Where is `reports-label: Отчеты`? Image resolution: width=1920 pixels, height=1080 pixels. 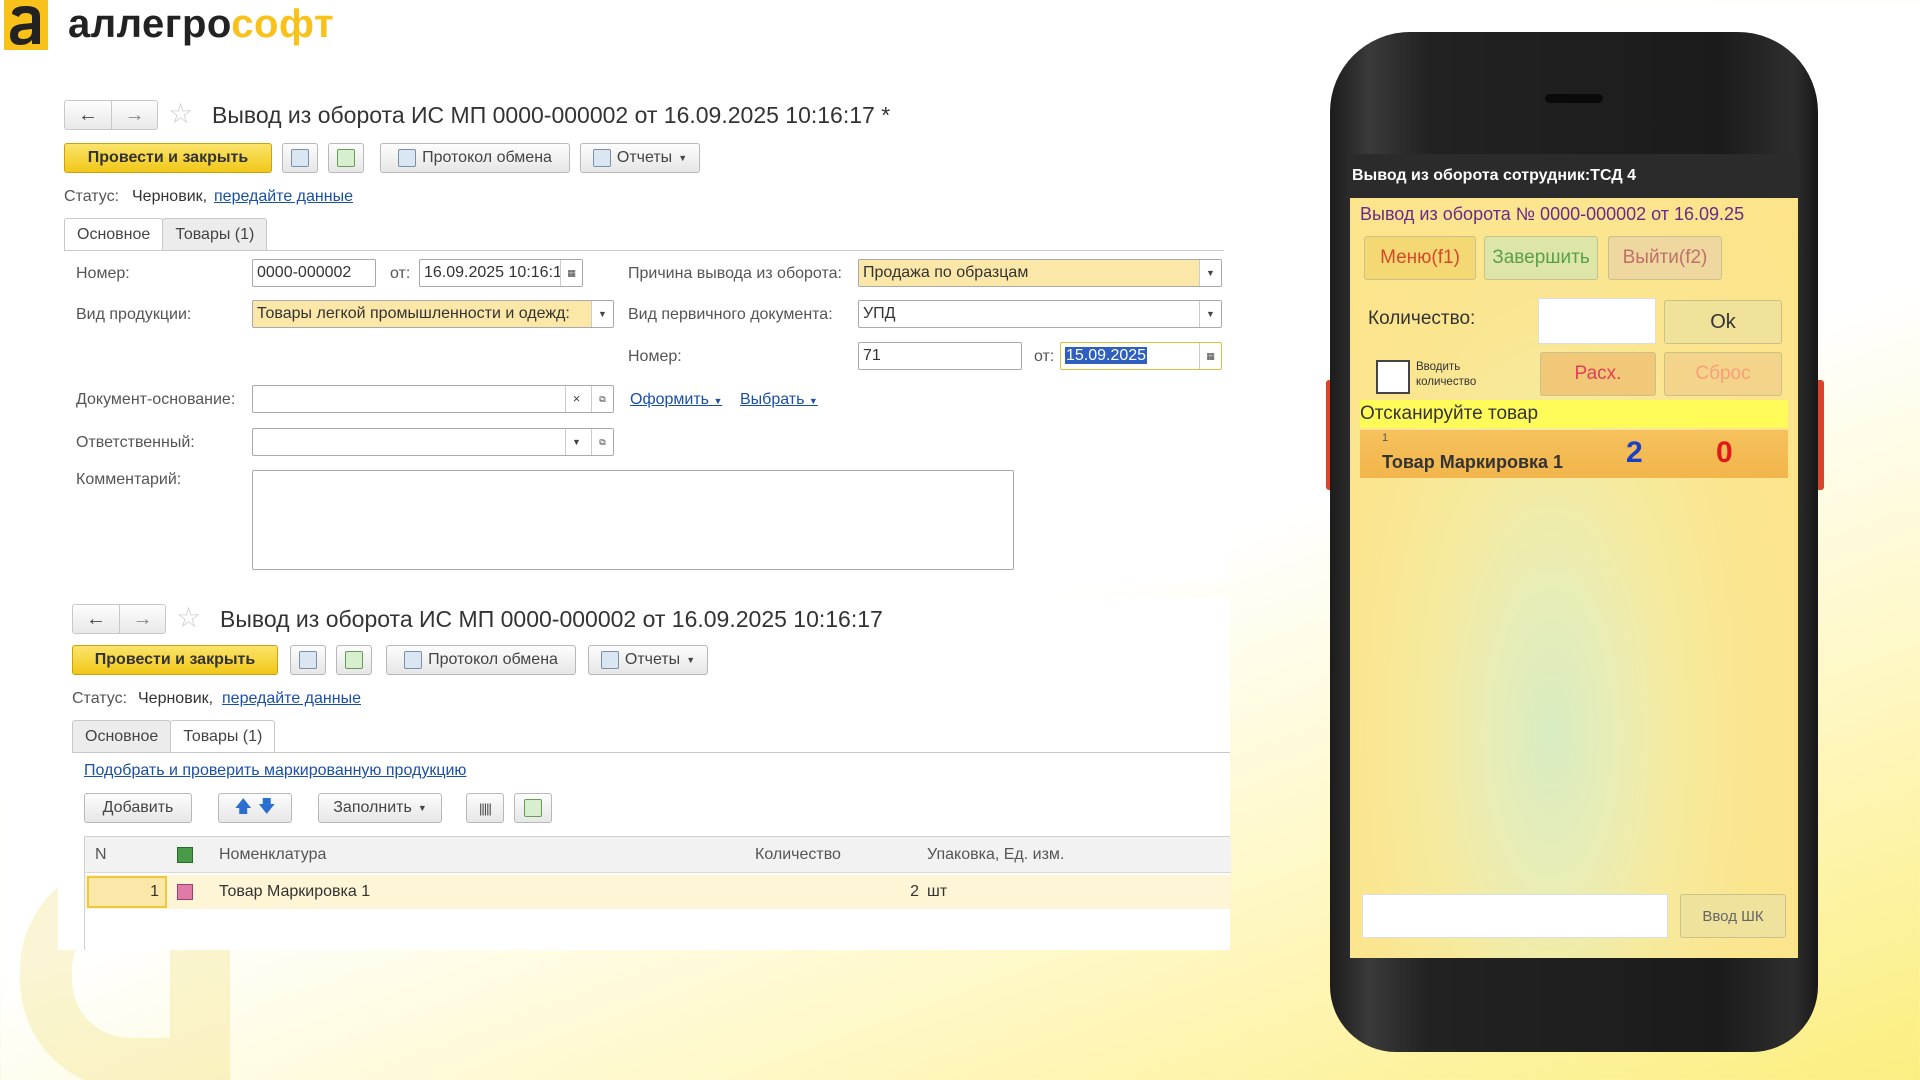 reports-label: Отчеты is located at coordinates (644, 157).